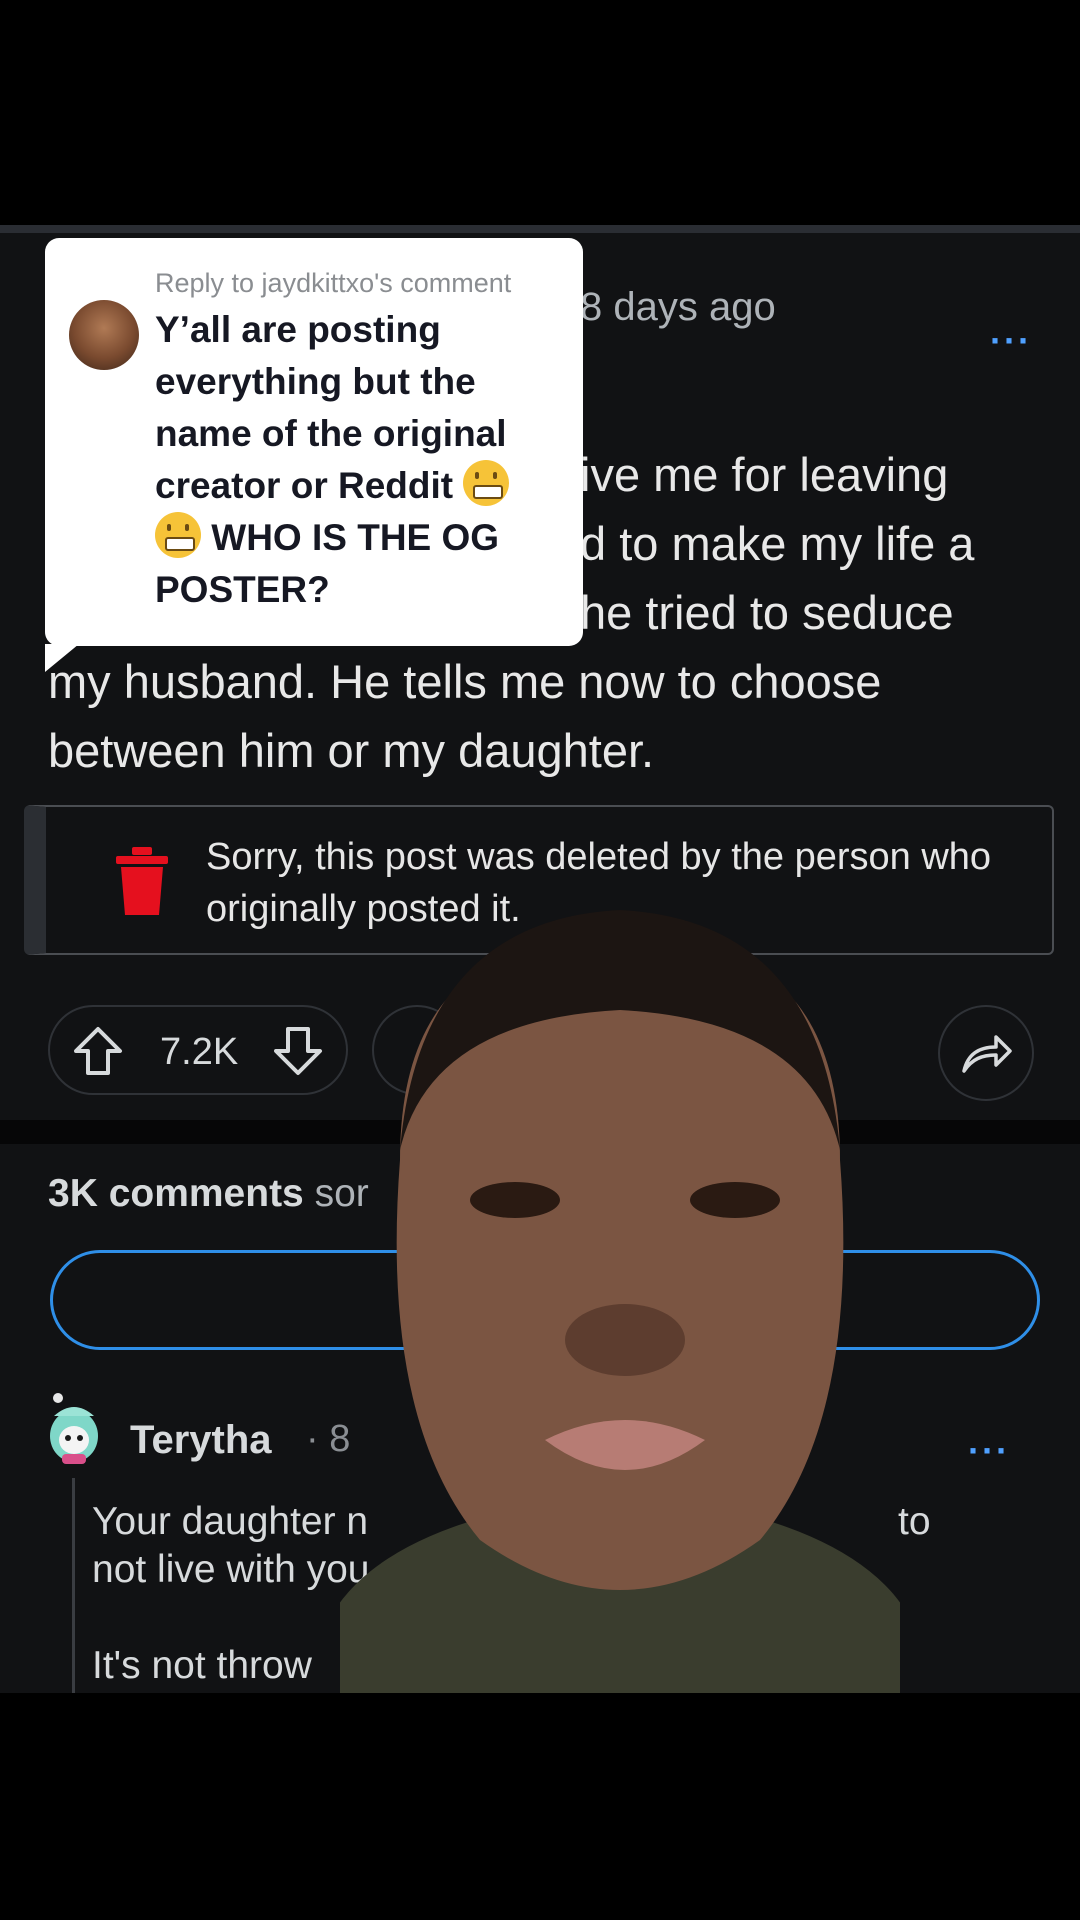 The image size is (1080, 1920). What do you see at coordinates (242, 589) in the screenshot?
I see `reply-line: POSTER?` at bounding box center [242, 589].